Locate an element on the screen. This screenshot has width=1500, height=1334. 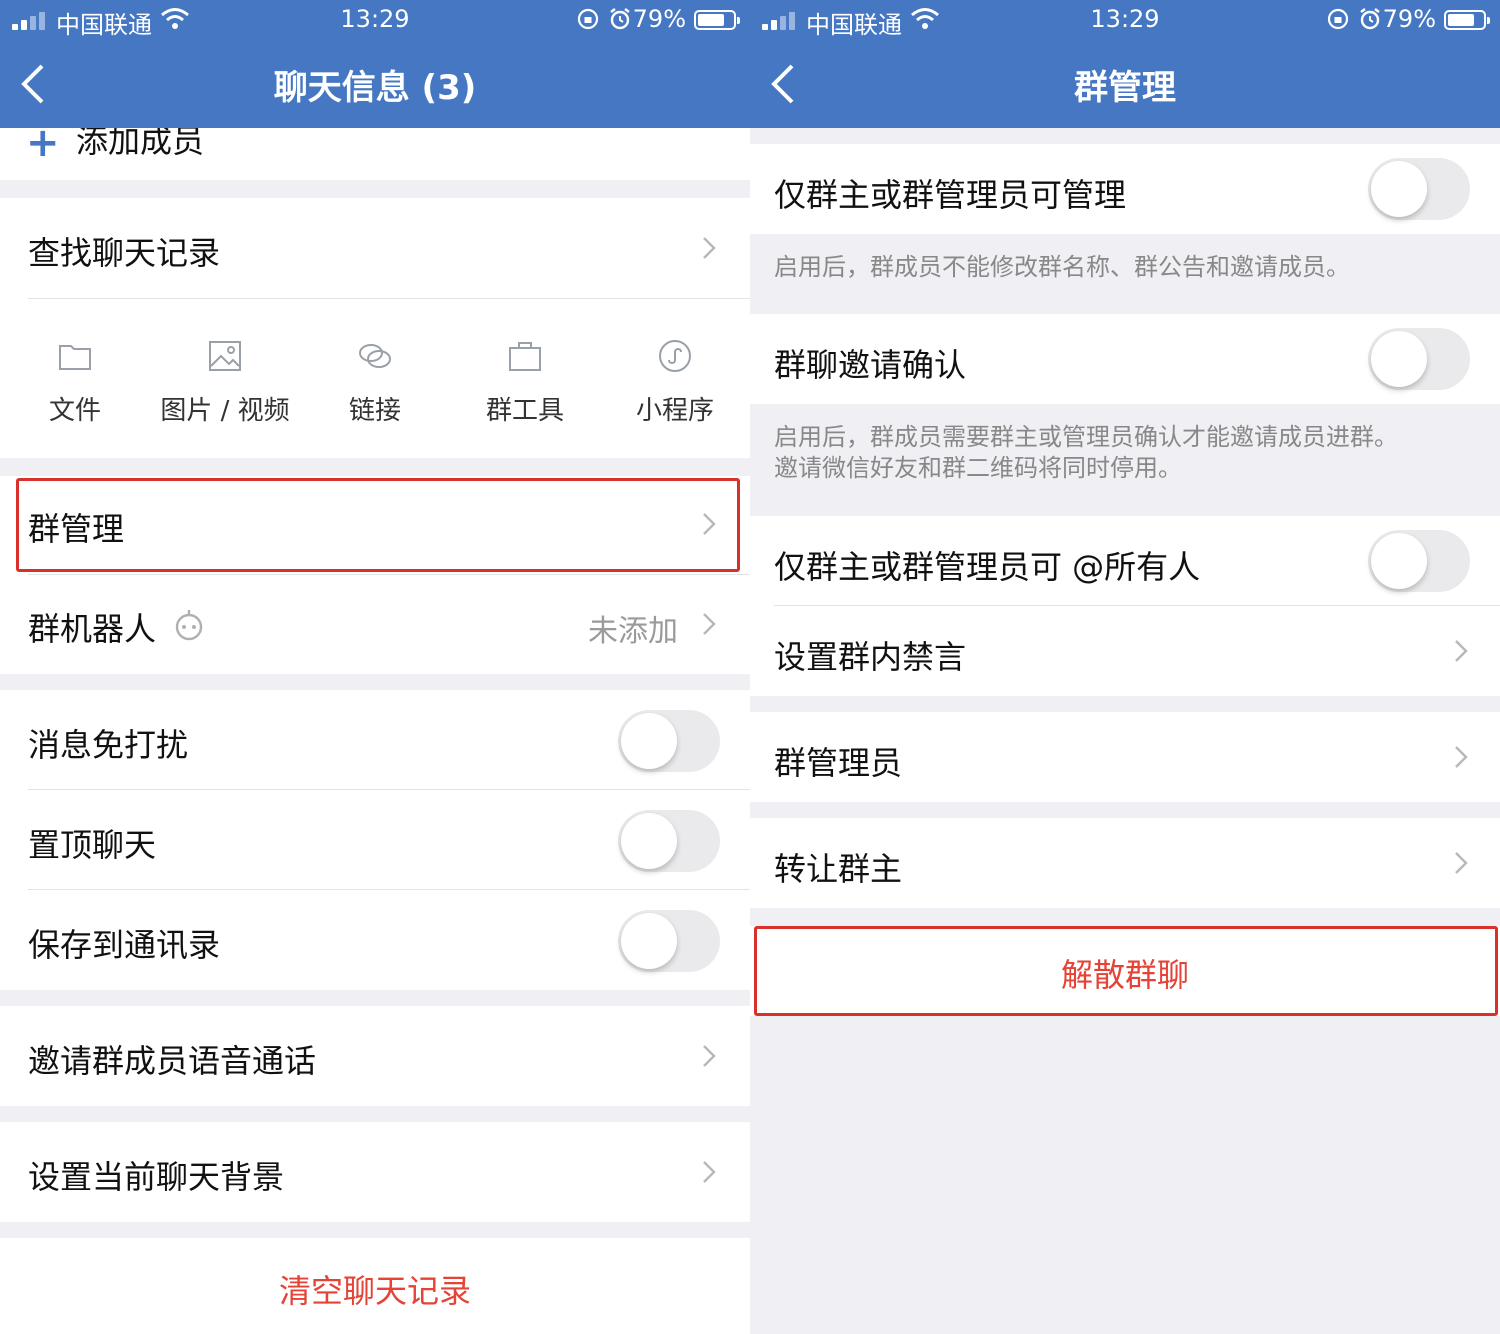
nav-bar: 聊天信息 (3) is located at coordinates (375, 84).